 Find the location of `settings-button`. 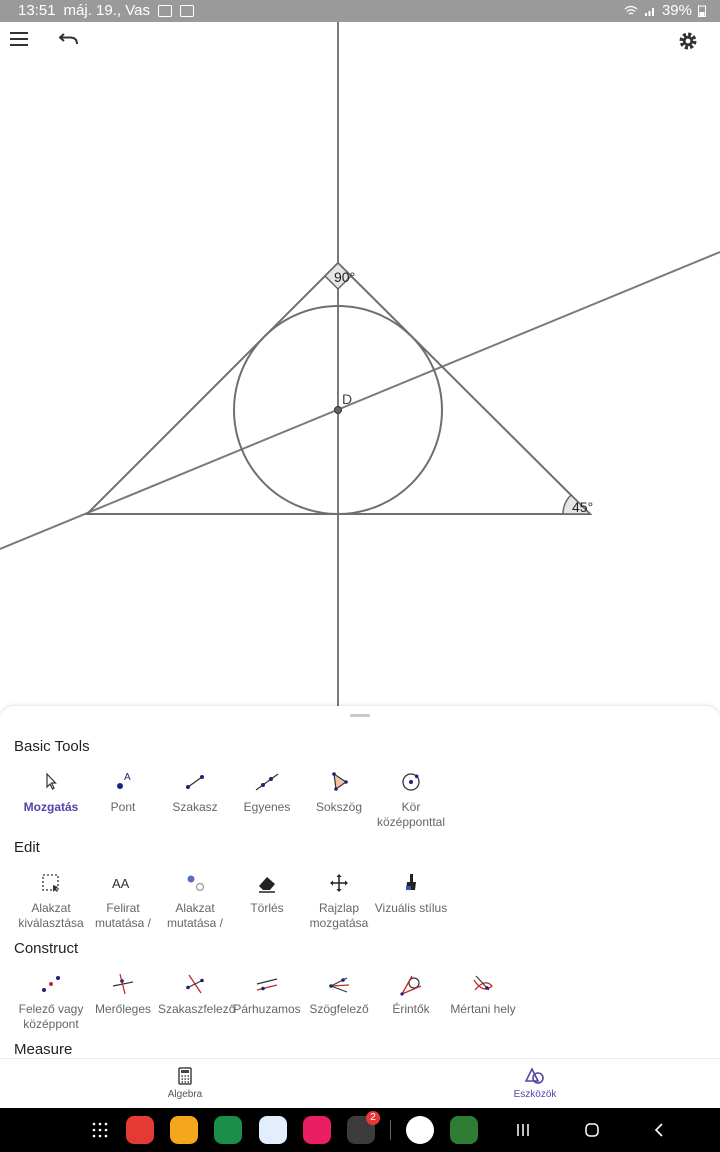

settings-button is located at coordinates (694, 47).